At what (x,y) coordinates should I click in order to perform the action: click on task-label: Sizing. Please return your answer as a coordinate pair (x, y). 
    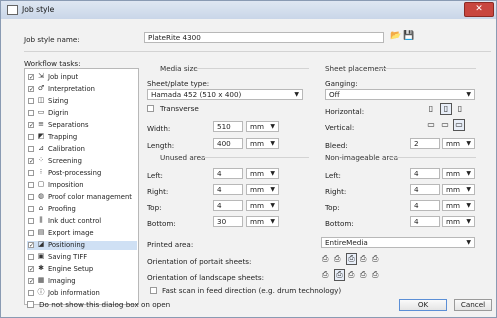
    Looking at the image, I should click on (58, 101).